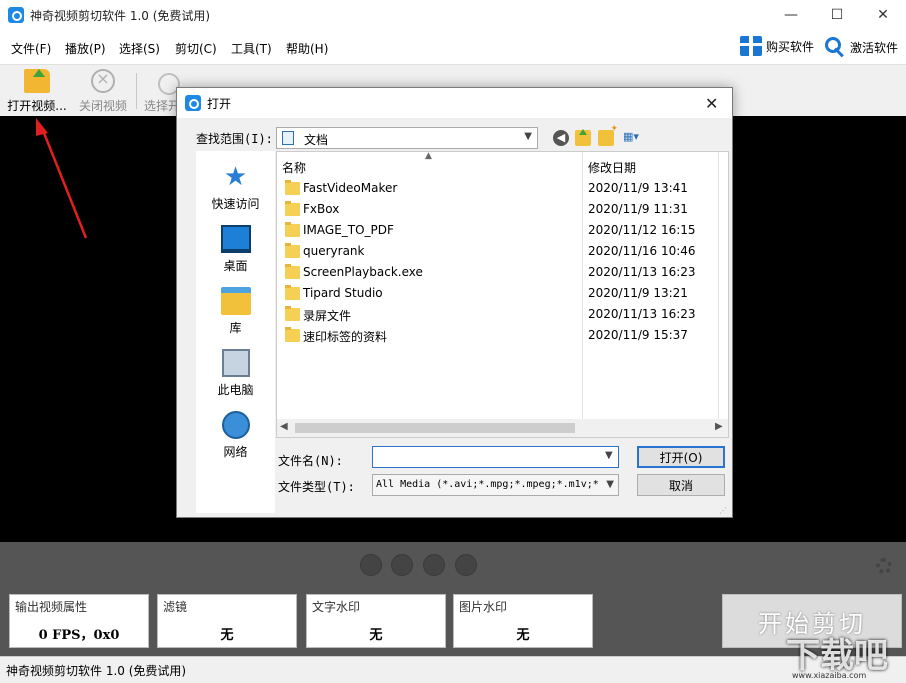 The height and width of the screenshot is (683, 906). Describe the element at coordinates (316, 139) in the screenshot. I see `look-in-value: 文档` at that location.